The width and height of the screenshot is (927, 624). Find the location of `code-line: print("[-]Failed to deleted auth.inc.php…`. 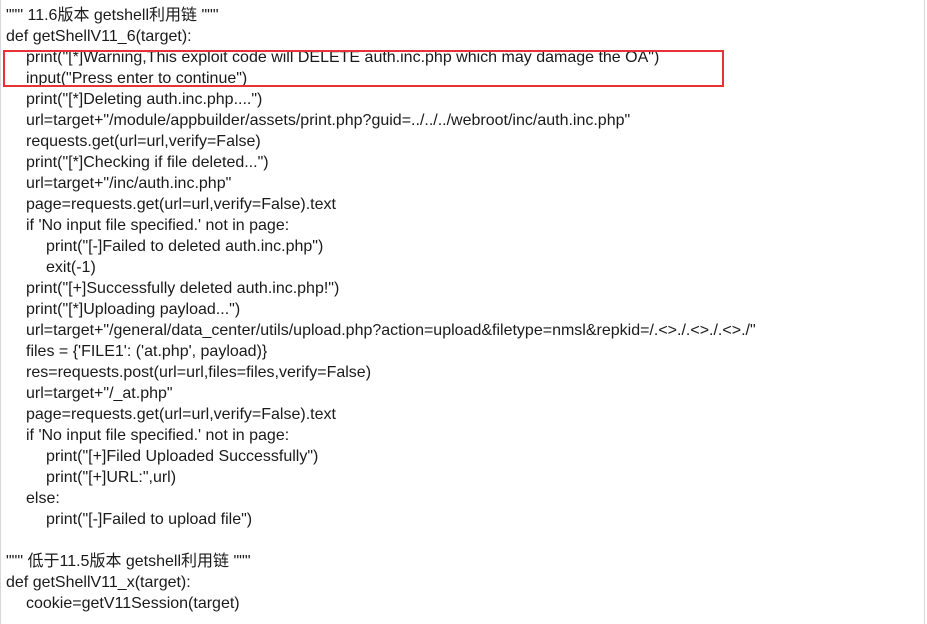

code-line: print("[-]Failed to deleted auth.inc.php… is located at coordinates (185, 246).